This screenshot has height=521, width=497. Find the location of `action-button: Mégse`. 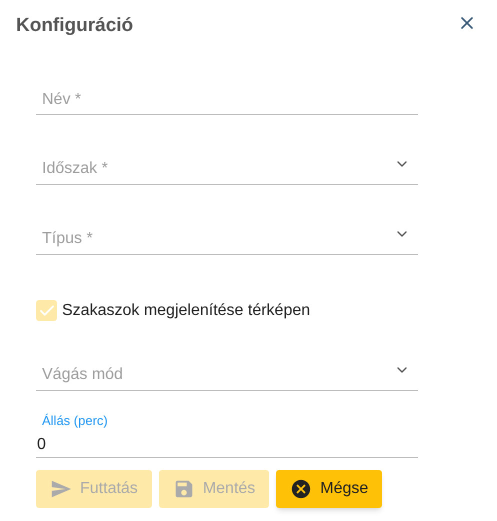

action-button: Mégse is located at coordinates (329, 489).